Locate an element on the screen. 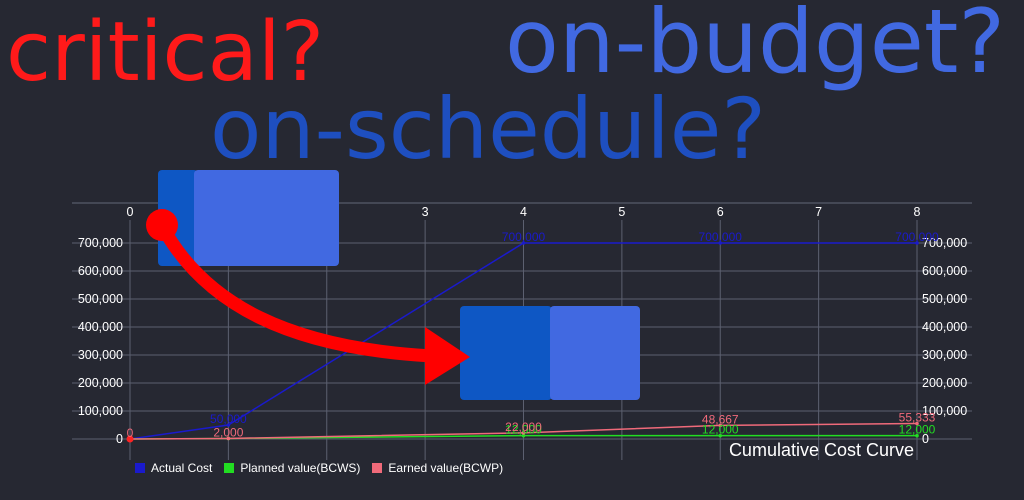 The height and width of the screenshot is (500, 1024). legend-swatch-actual-cost is located at coordinates (140, 468).